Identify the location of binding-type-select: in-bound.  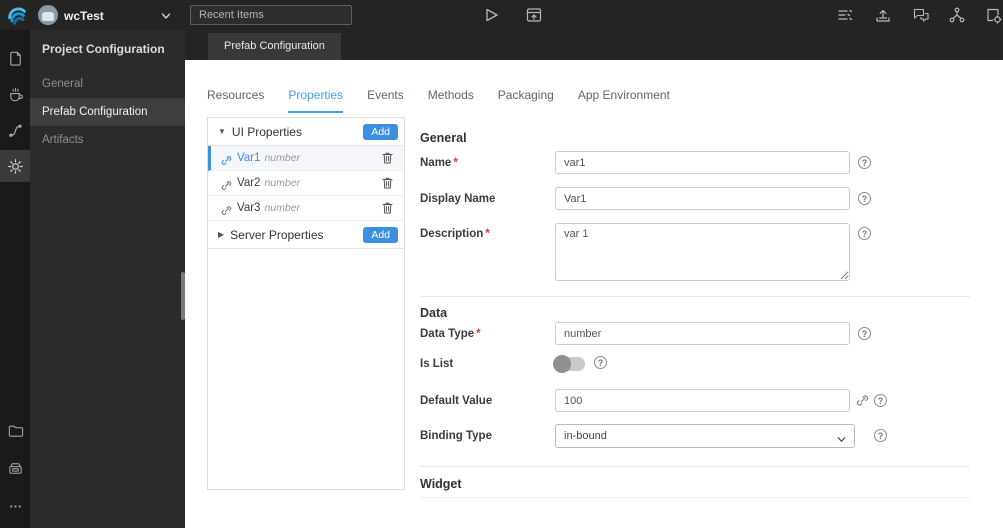
(705, 436).